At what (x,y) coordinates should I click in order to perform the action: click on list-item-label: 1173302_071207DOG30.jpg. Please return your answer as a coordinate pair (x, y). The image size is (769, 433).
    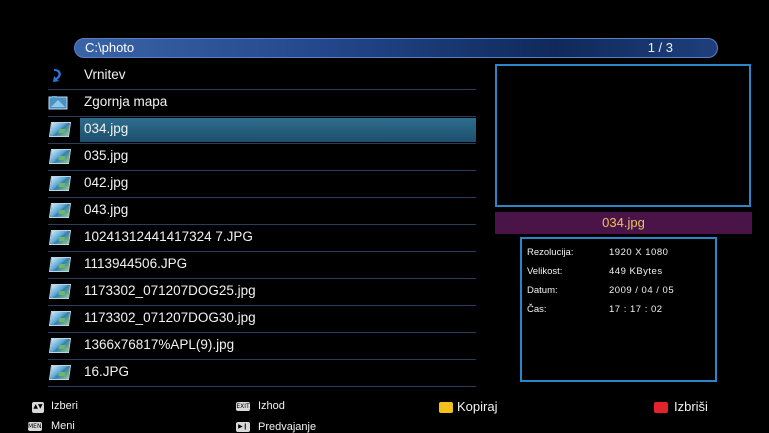
    Looking at the image, I should click on (170, 317).